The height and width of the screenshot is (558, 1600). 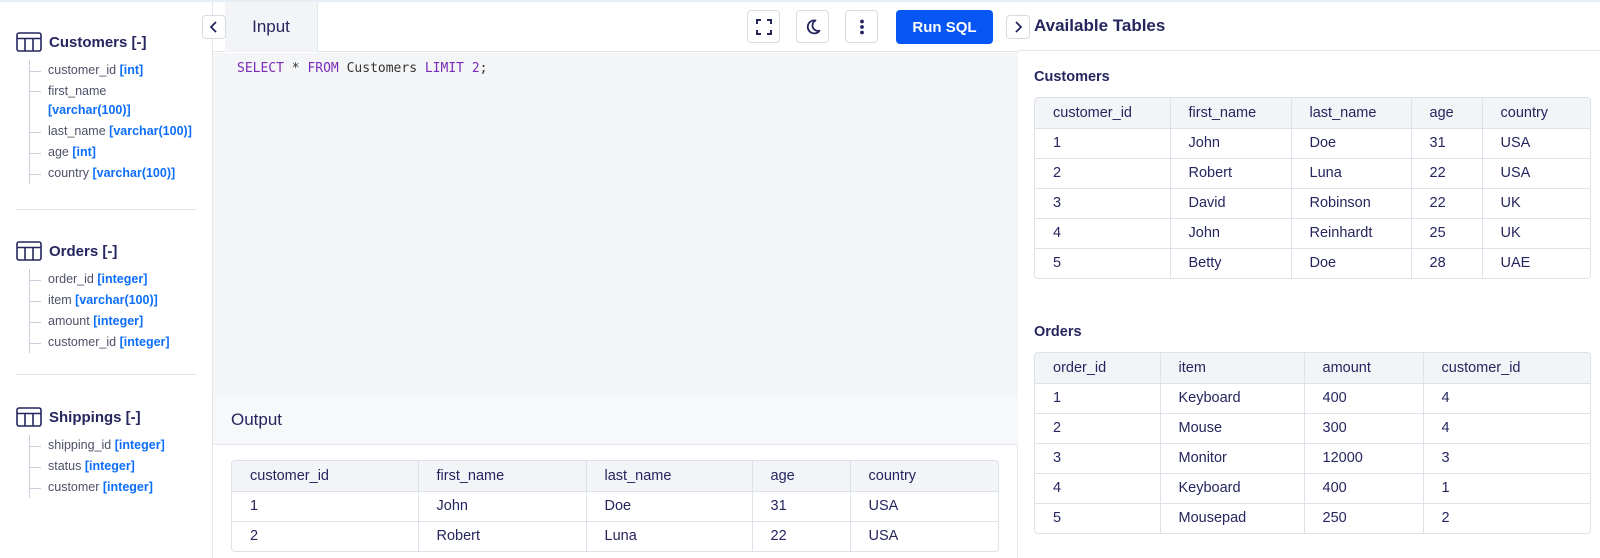 I want to click on schema-title: Customers [-], so click(x=98, y=42).